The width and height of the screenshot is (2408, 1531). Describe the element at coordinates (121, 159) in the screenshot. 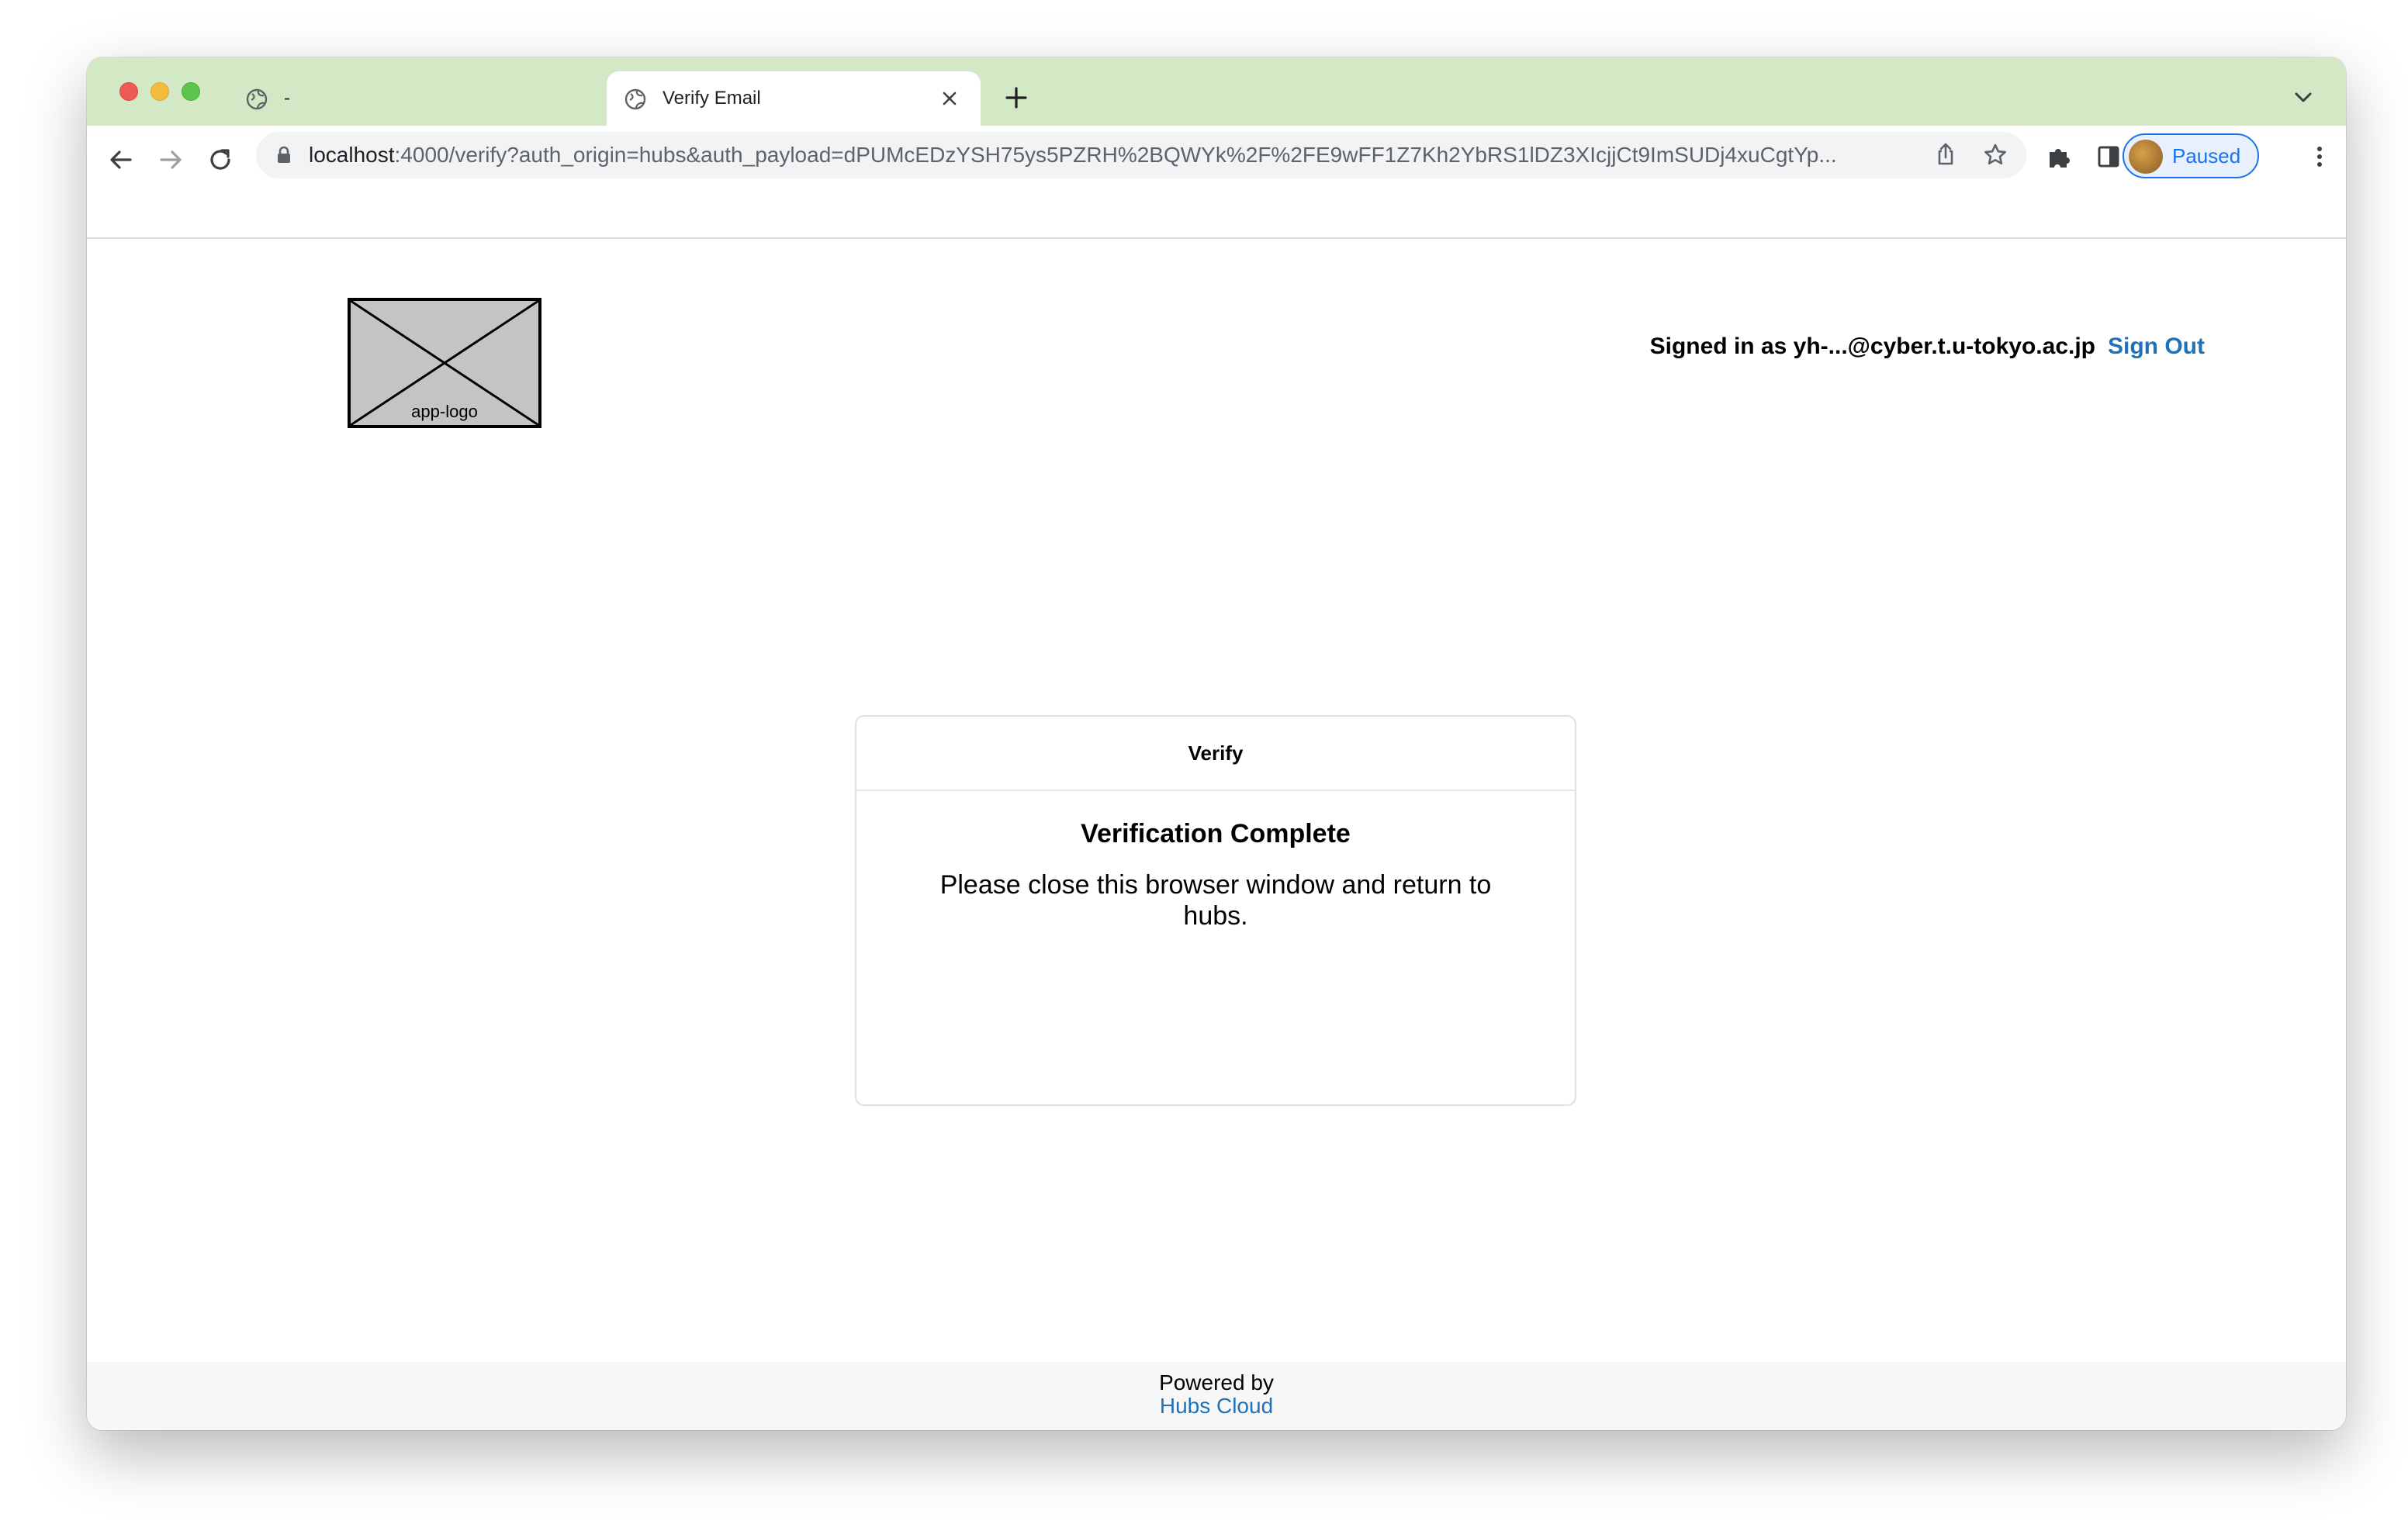

I see `back-arrow-icon` at that location.